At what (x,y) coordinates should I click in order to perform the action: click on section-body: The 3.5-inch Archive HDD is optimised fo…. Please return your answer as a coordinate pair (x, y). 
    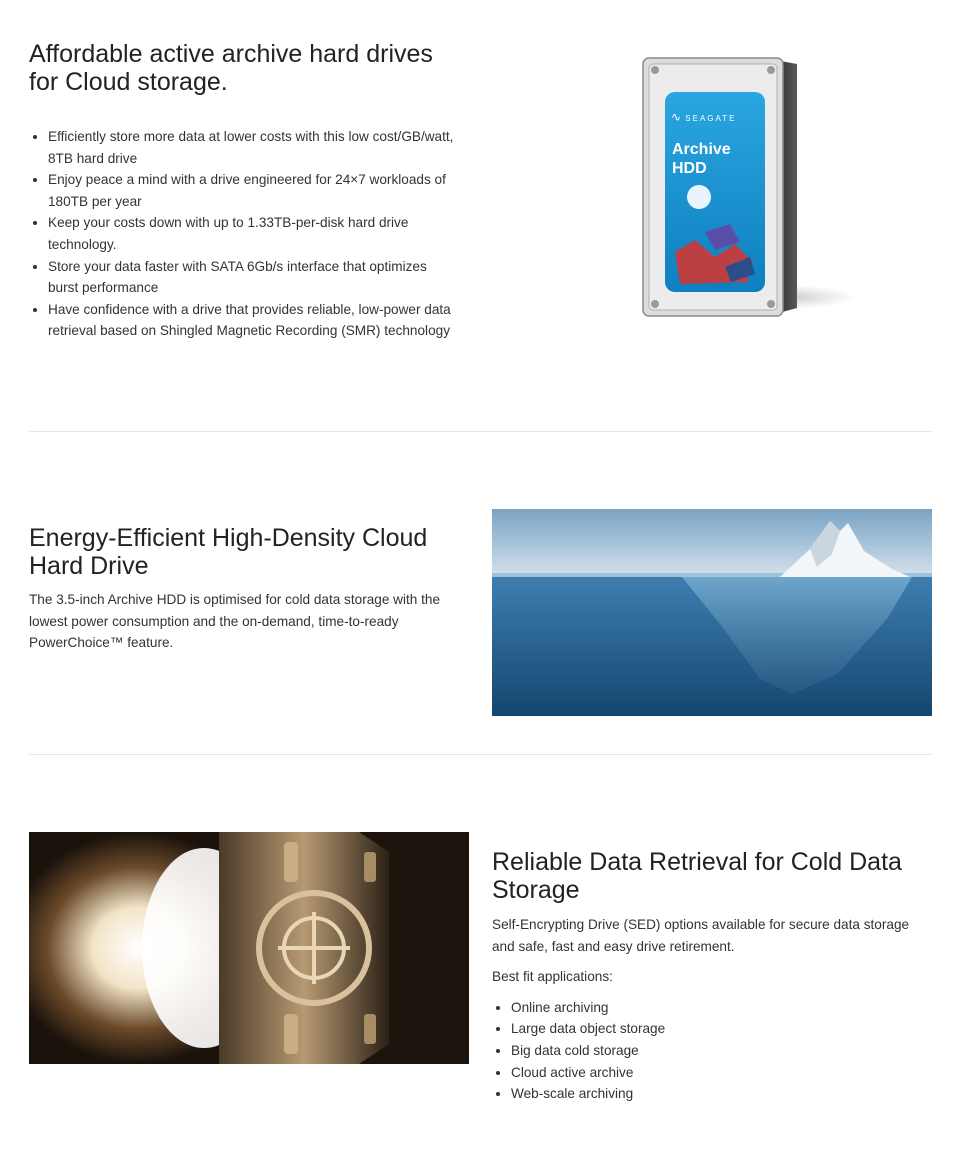
    Looking at the image, I should click on (235, 621).